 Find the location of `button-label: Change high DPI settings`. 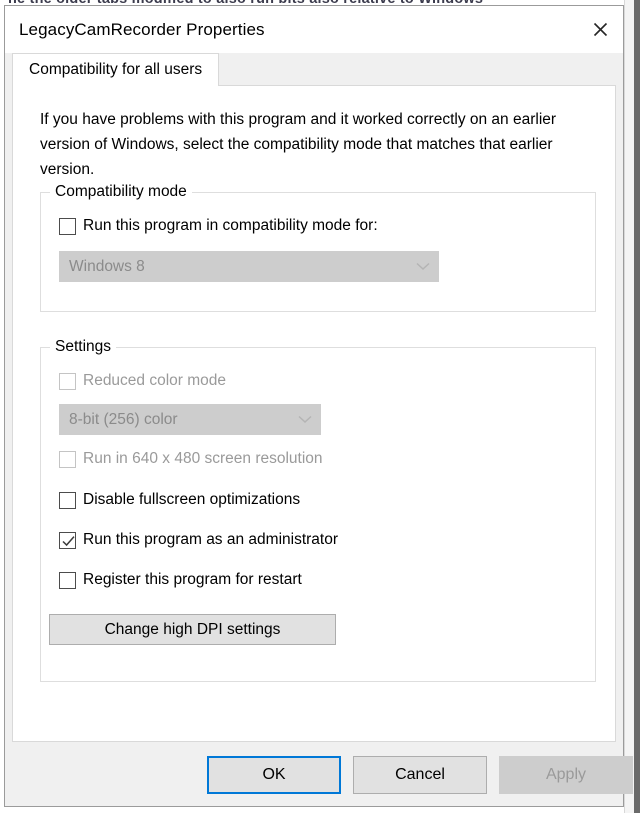

button-label: Change high DPI settings is located at coordinates (192, 629).